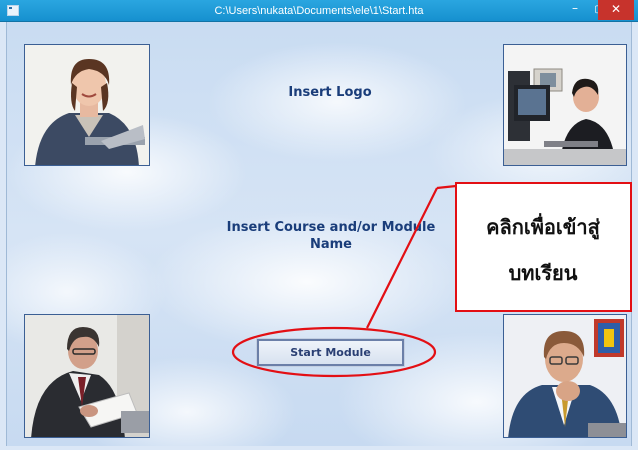 Image resolution: width=638 pixels, height=450 pixels. Describe the element at coordinates (331, 236) in the screenshot. I see `course-module-name-placeholder: Insert Course and/or Module Name` at that location.